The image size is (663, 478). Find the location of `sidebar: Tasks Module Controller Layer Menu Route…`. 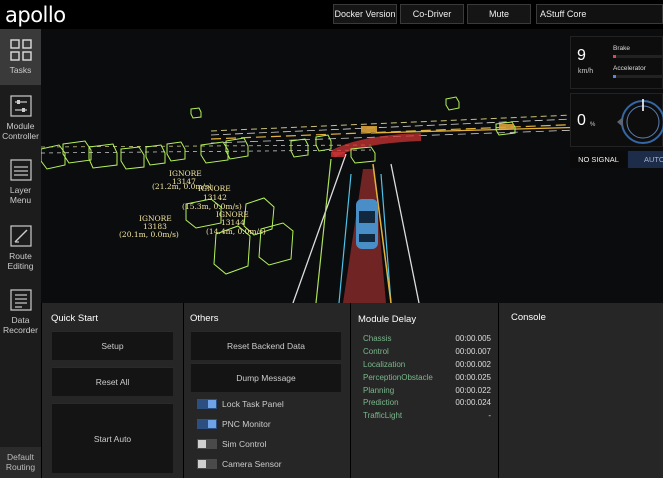

sidebar: Tasks Module Controller Layer Menu Route… is located at coordinates (20, 253).